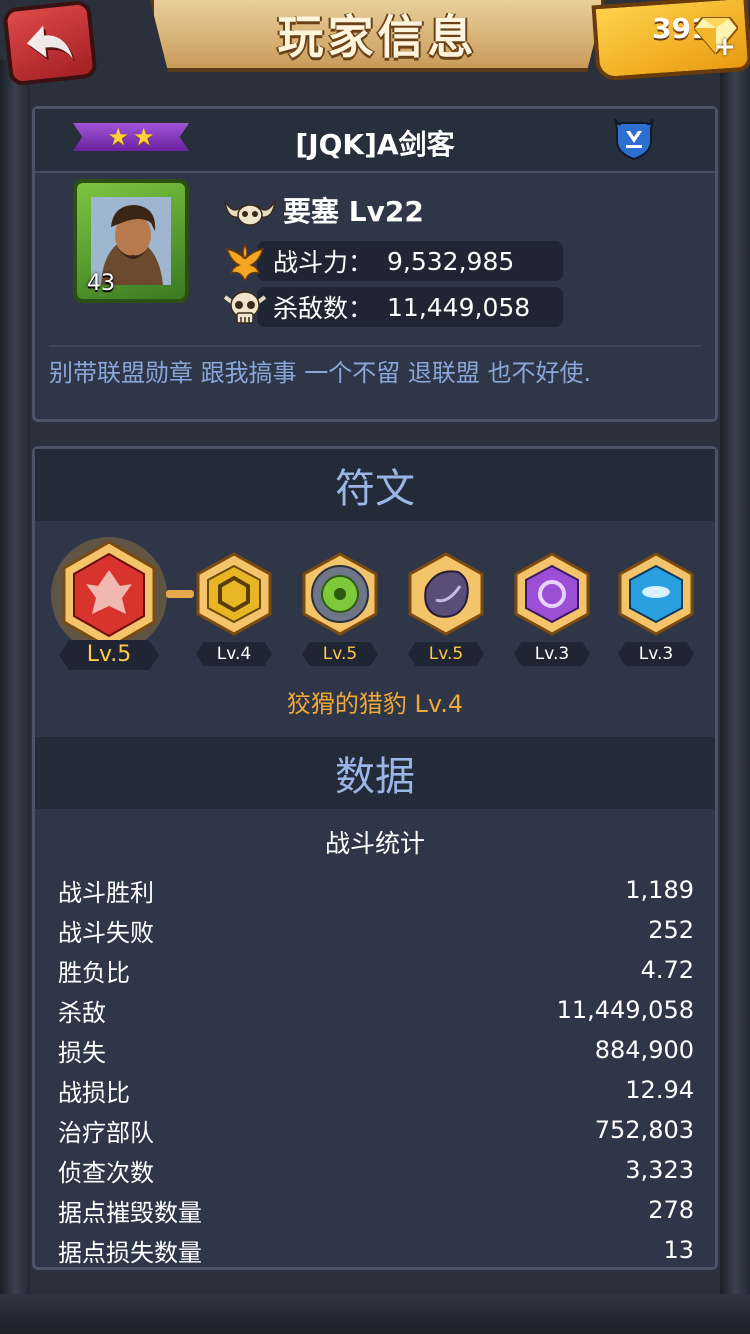 This screenshot has width=750, height=1334. I want to click on stat-label: 战斗胜利, so click(106, 892).